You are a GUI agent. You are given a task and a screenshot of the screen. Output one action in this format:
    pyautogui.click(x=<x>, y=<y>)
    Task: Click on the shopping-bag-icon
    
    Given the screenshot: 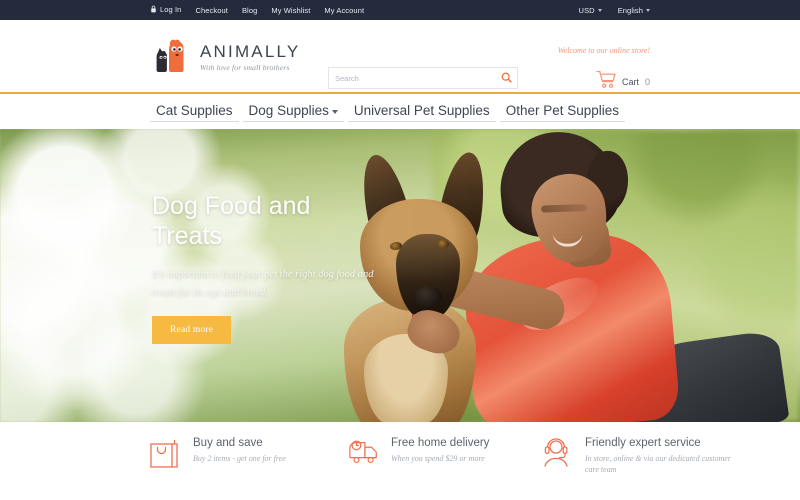 What is the action you would take?
    pyautogui.click(x=166, y=455)
    